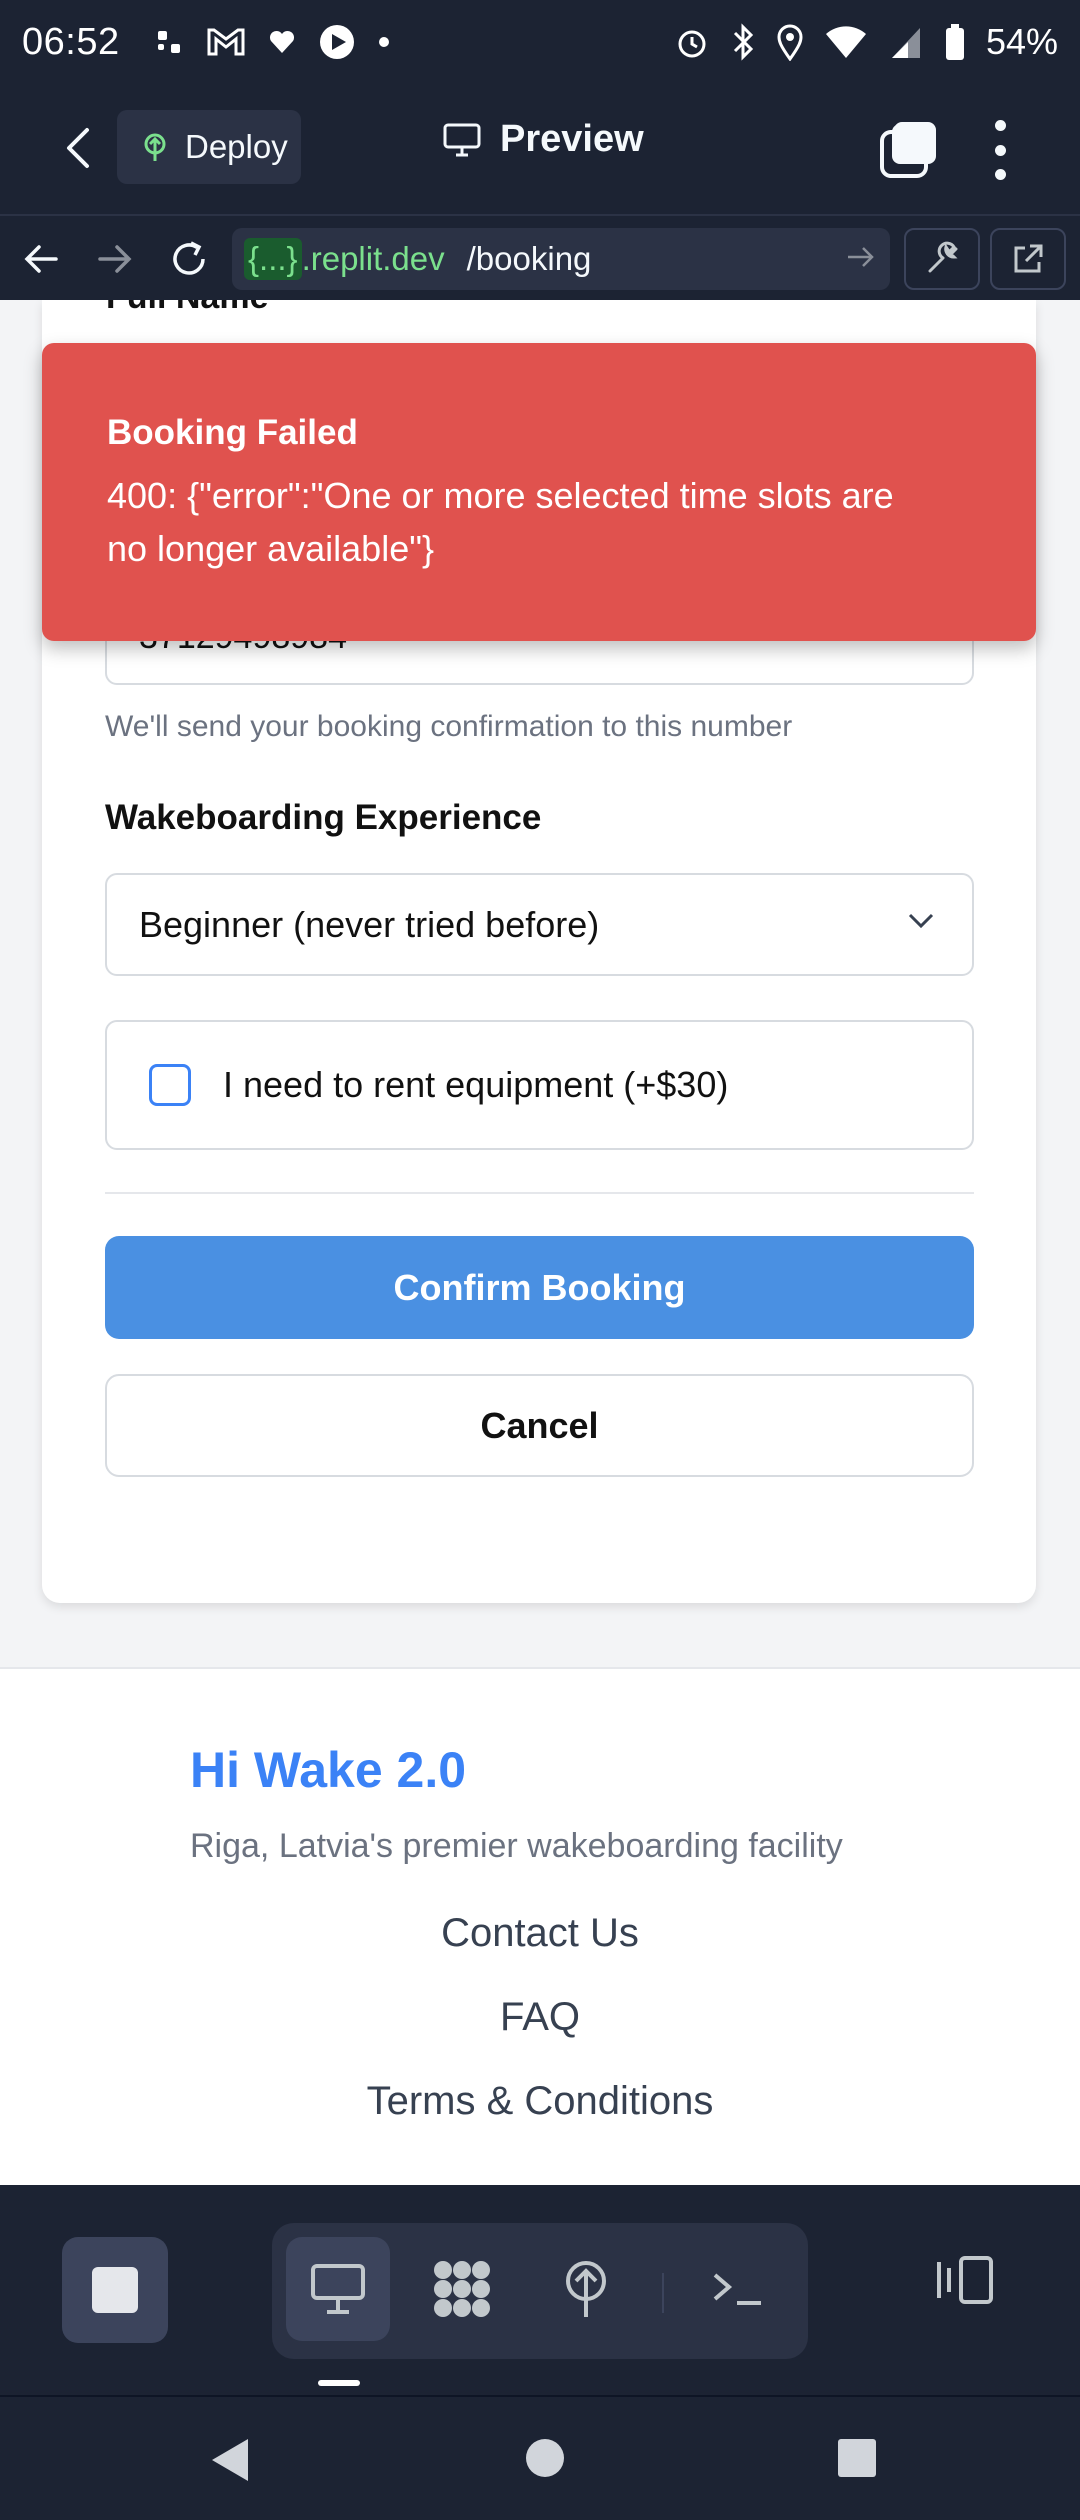 This screenshot has height=2520, width=1080. Describe the element at coordinates (663, 2293) in the screenshot. I see `toolbar-separator` at that location.